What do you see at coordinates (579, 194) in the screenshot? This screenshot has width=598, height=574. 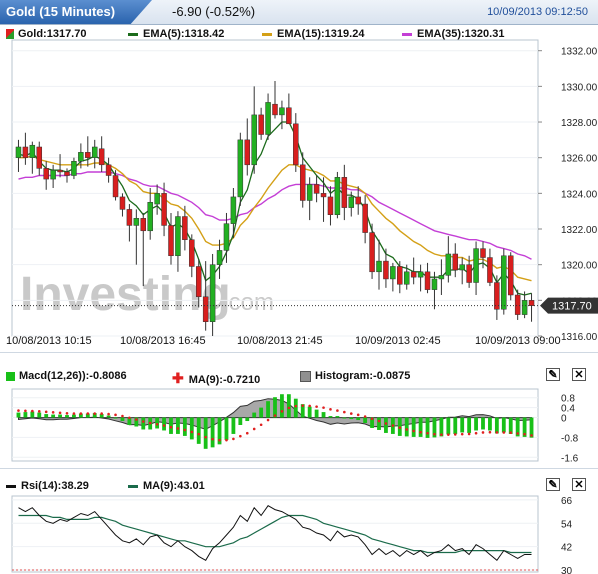 I see `y-tick-label: 1324.00` at bounding box center [579, 194].